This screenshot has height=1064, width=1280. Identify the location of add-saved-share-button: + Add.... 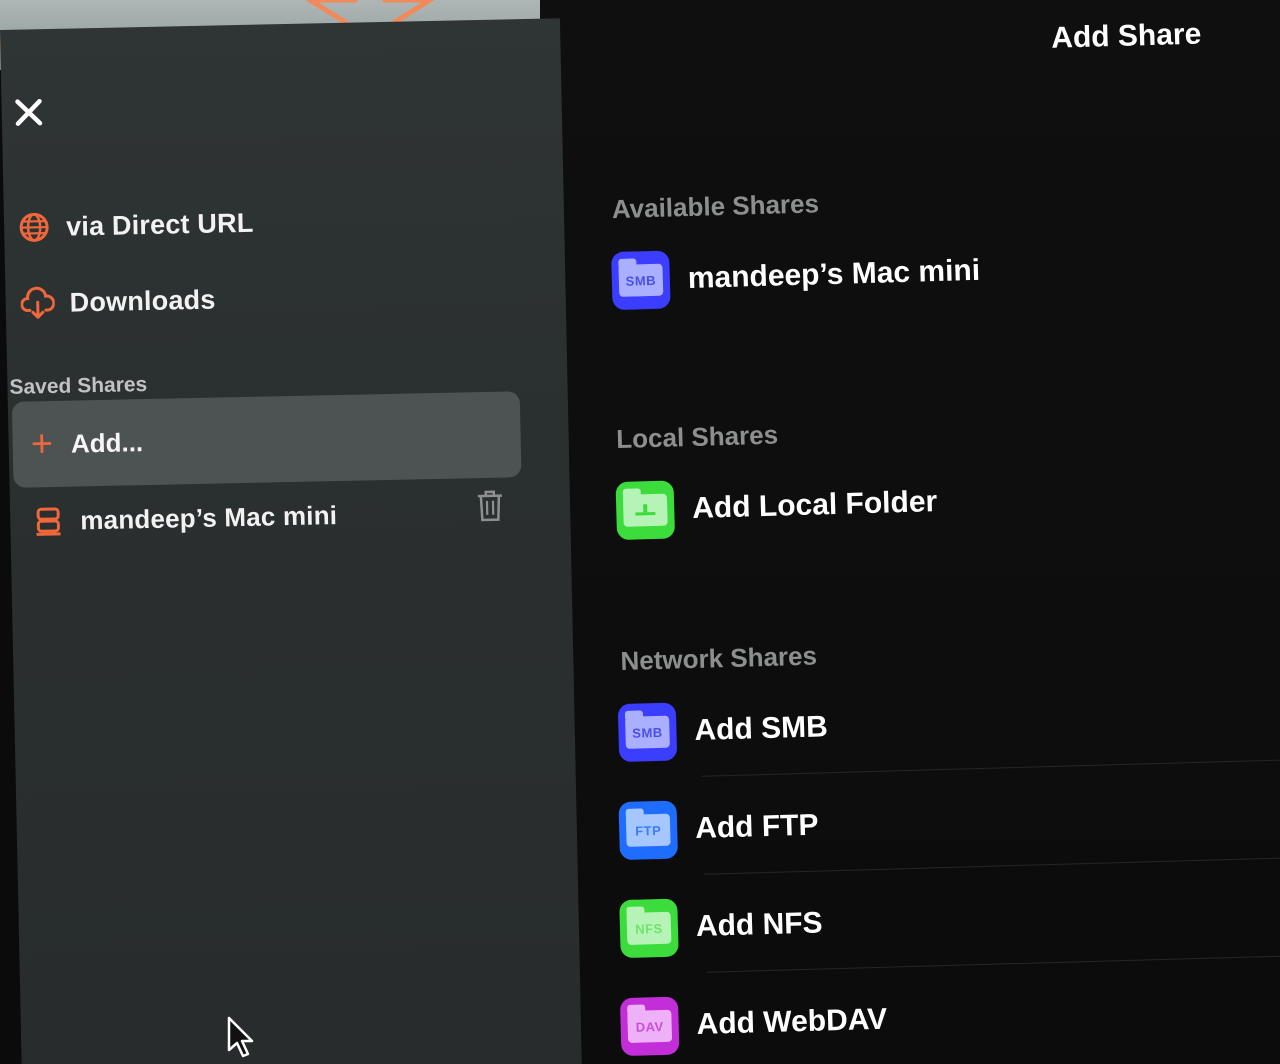
(266, 439).